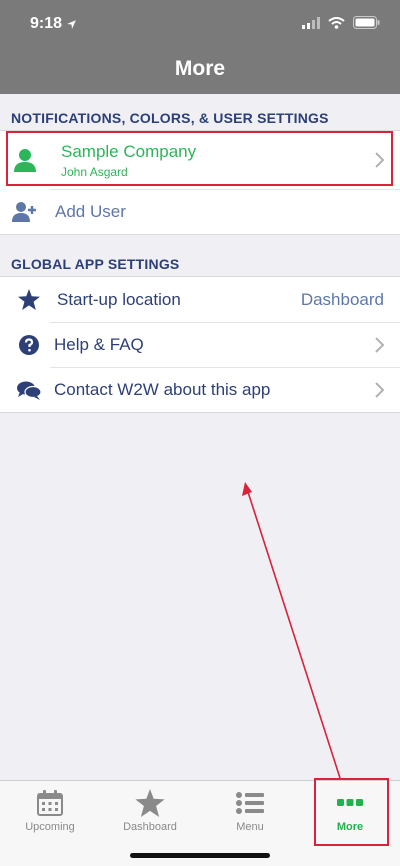  I want to click on company-row-highlight, so click(199, 158).